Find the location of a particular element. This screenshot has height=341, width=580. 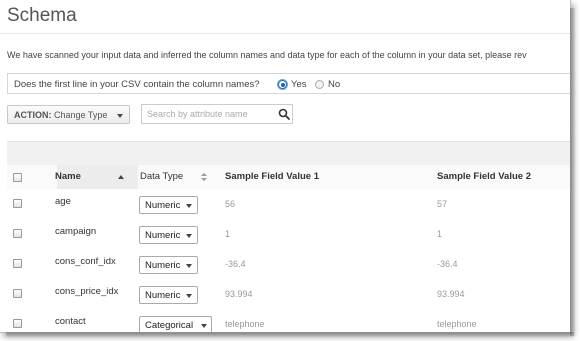

radio-no-label: No is located at coordinates (334, 84).